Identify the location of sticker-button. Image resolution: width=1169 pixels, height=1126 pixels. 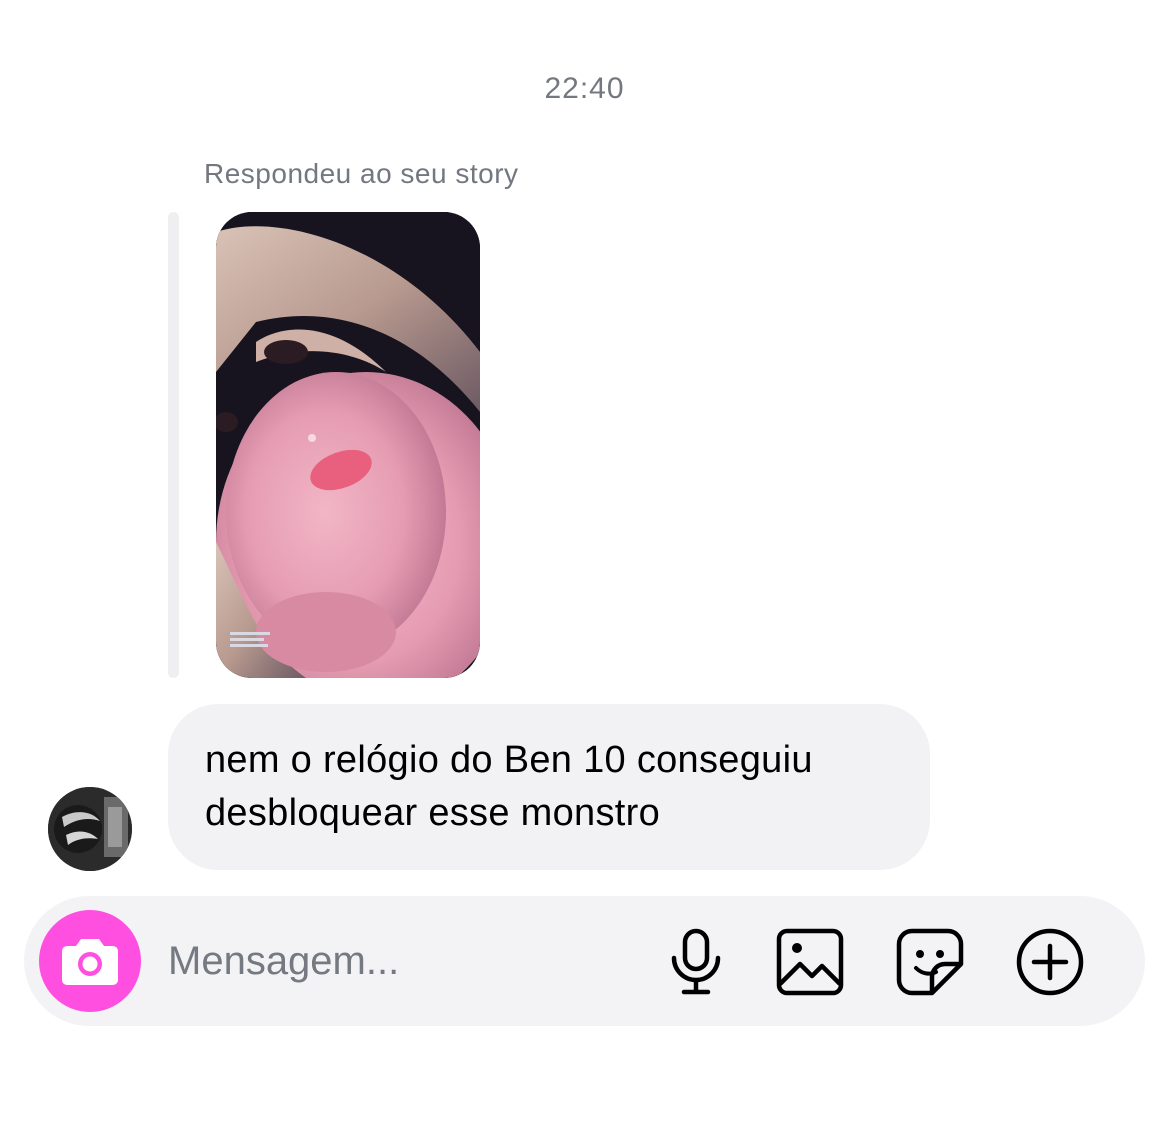
(930, 962).